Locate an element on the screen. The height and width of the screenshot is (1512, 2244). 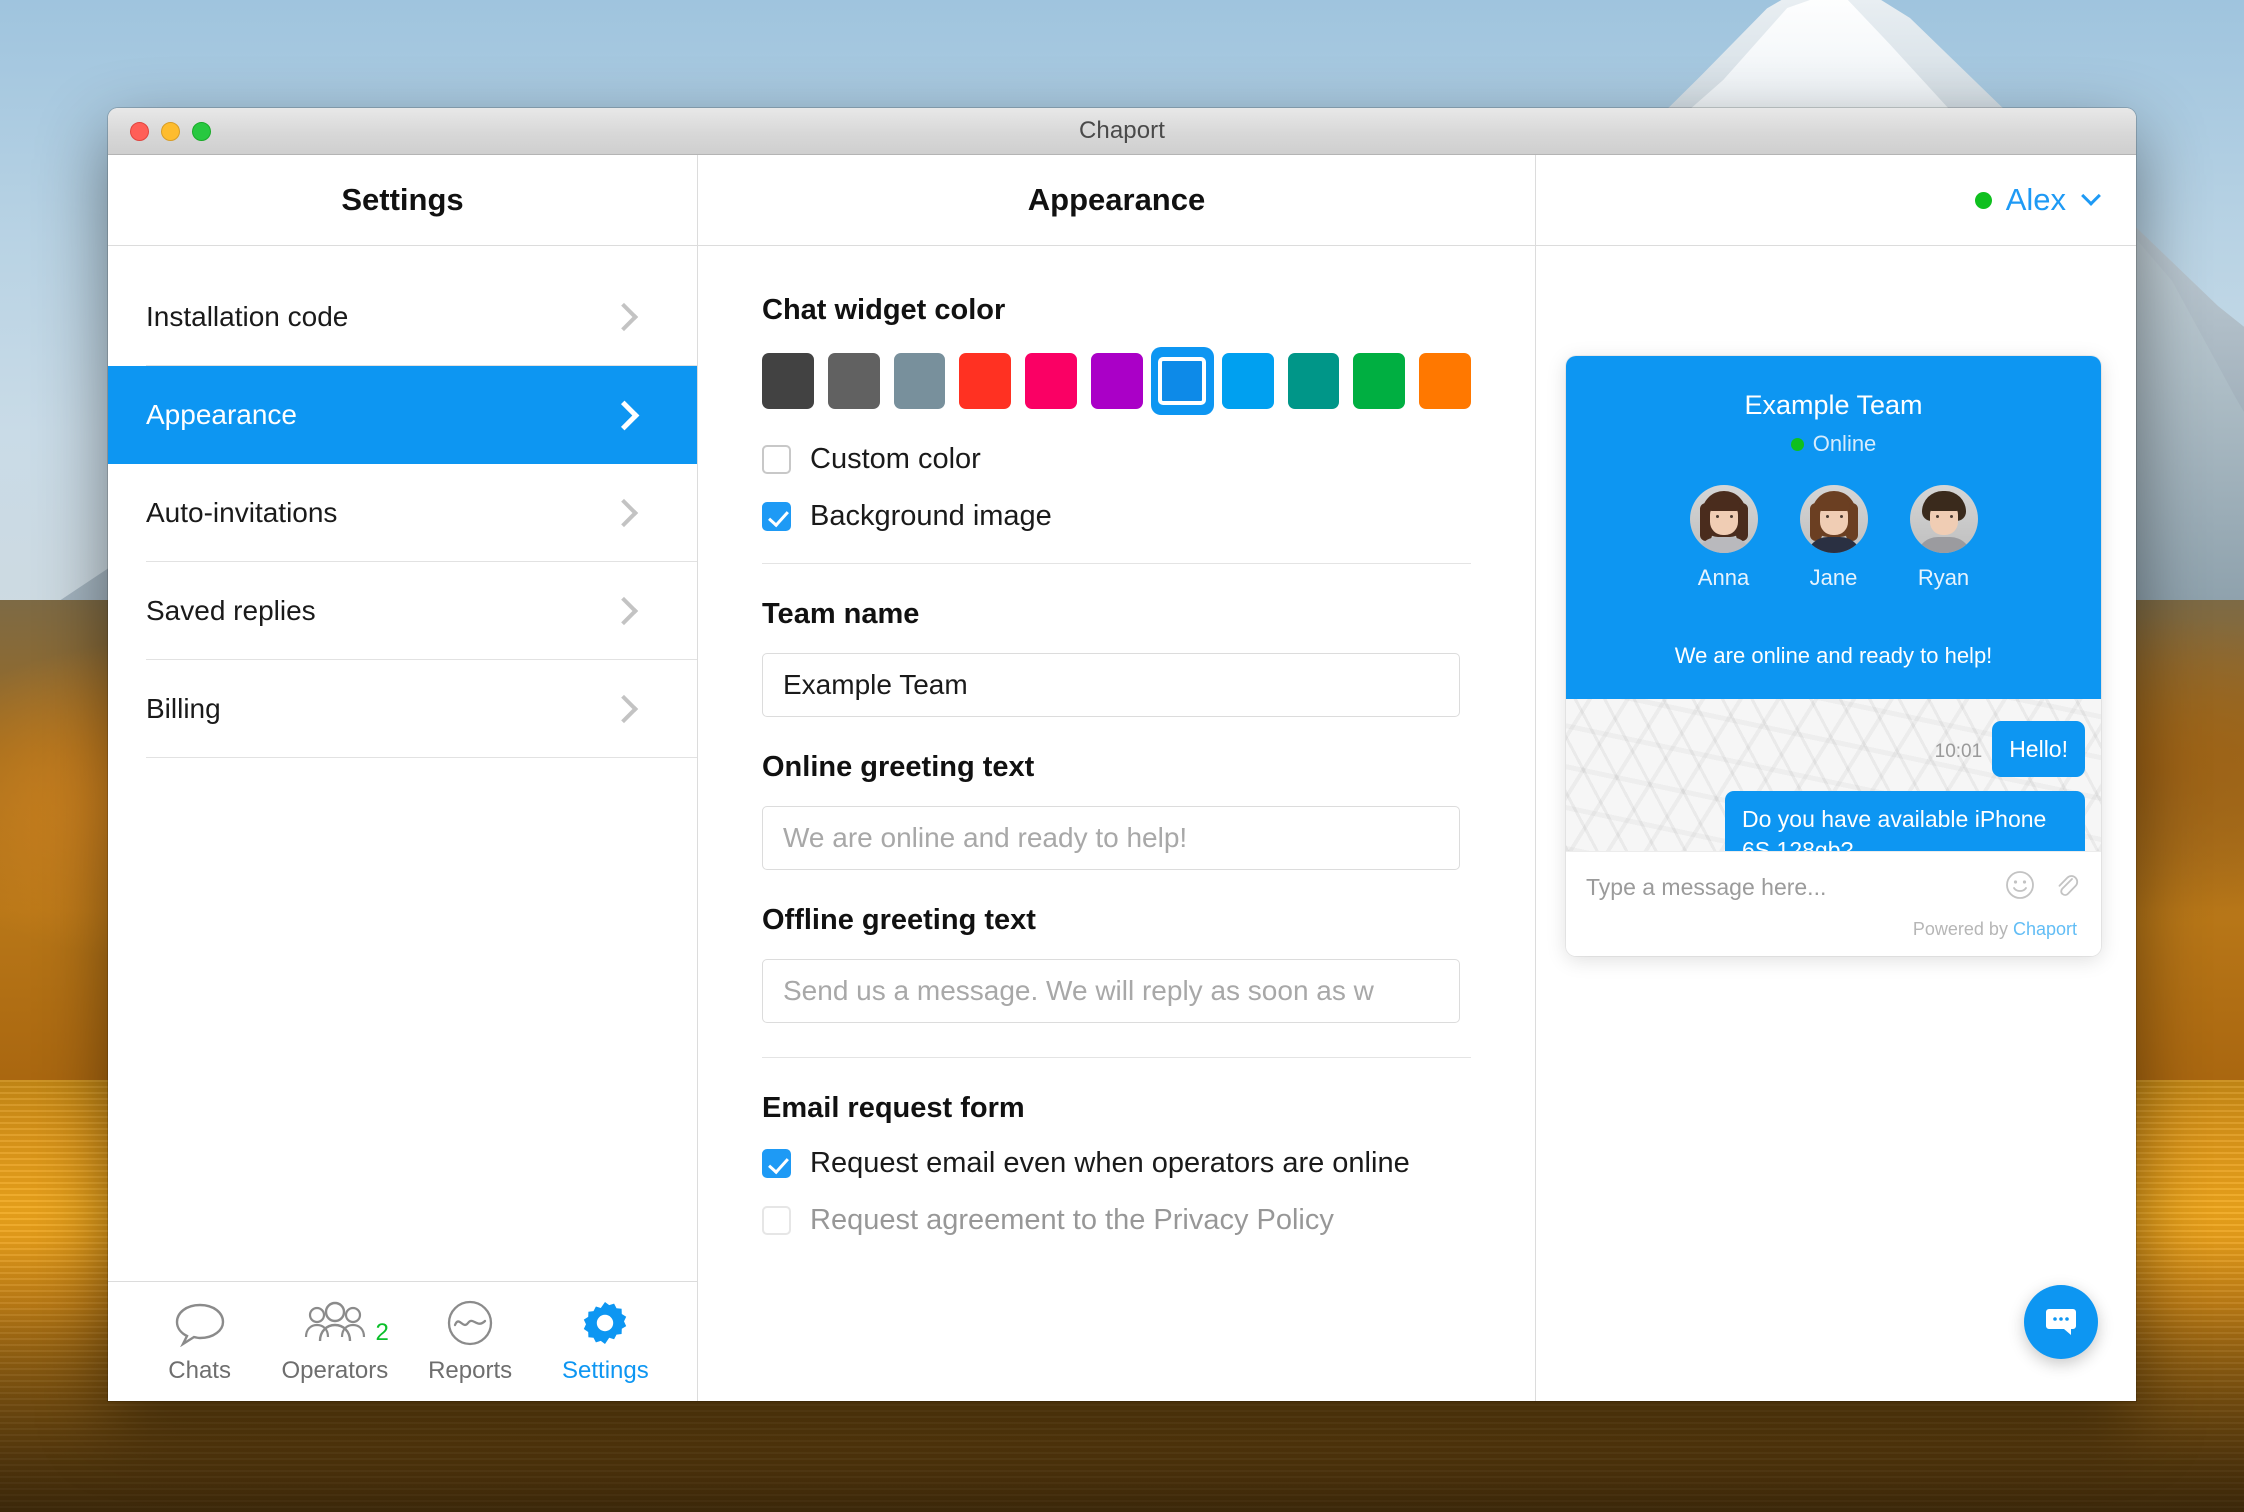
color-swatch-light-blue is located at coordinates (1247, 381).